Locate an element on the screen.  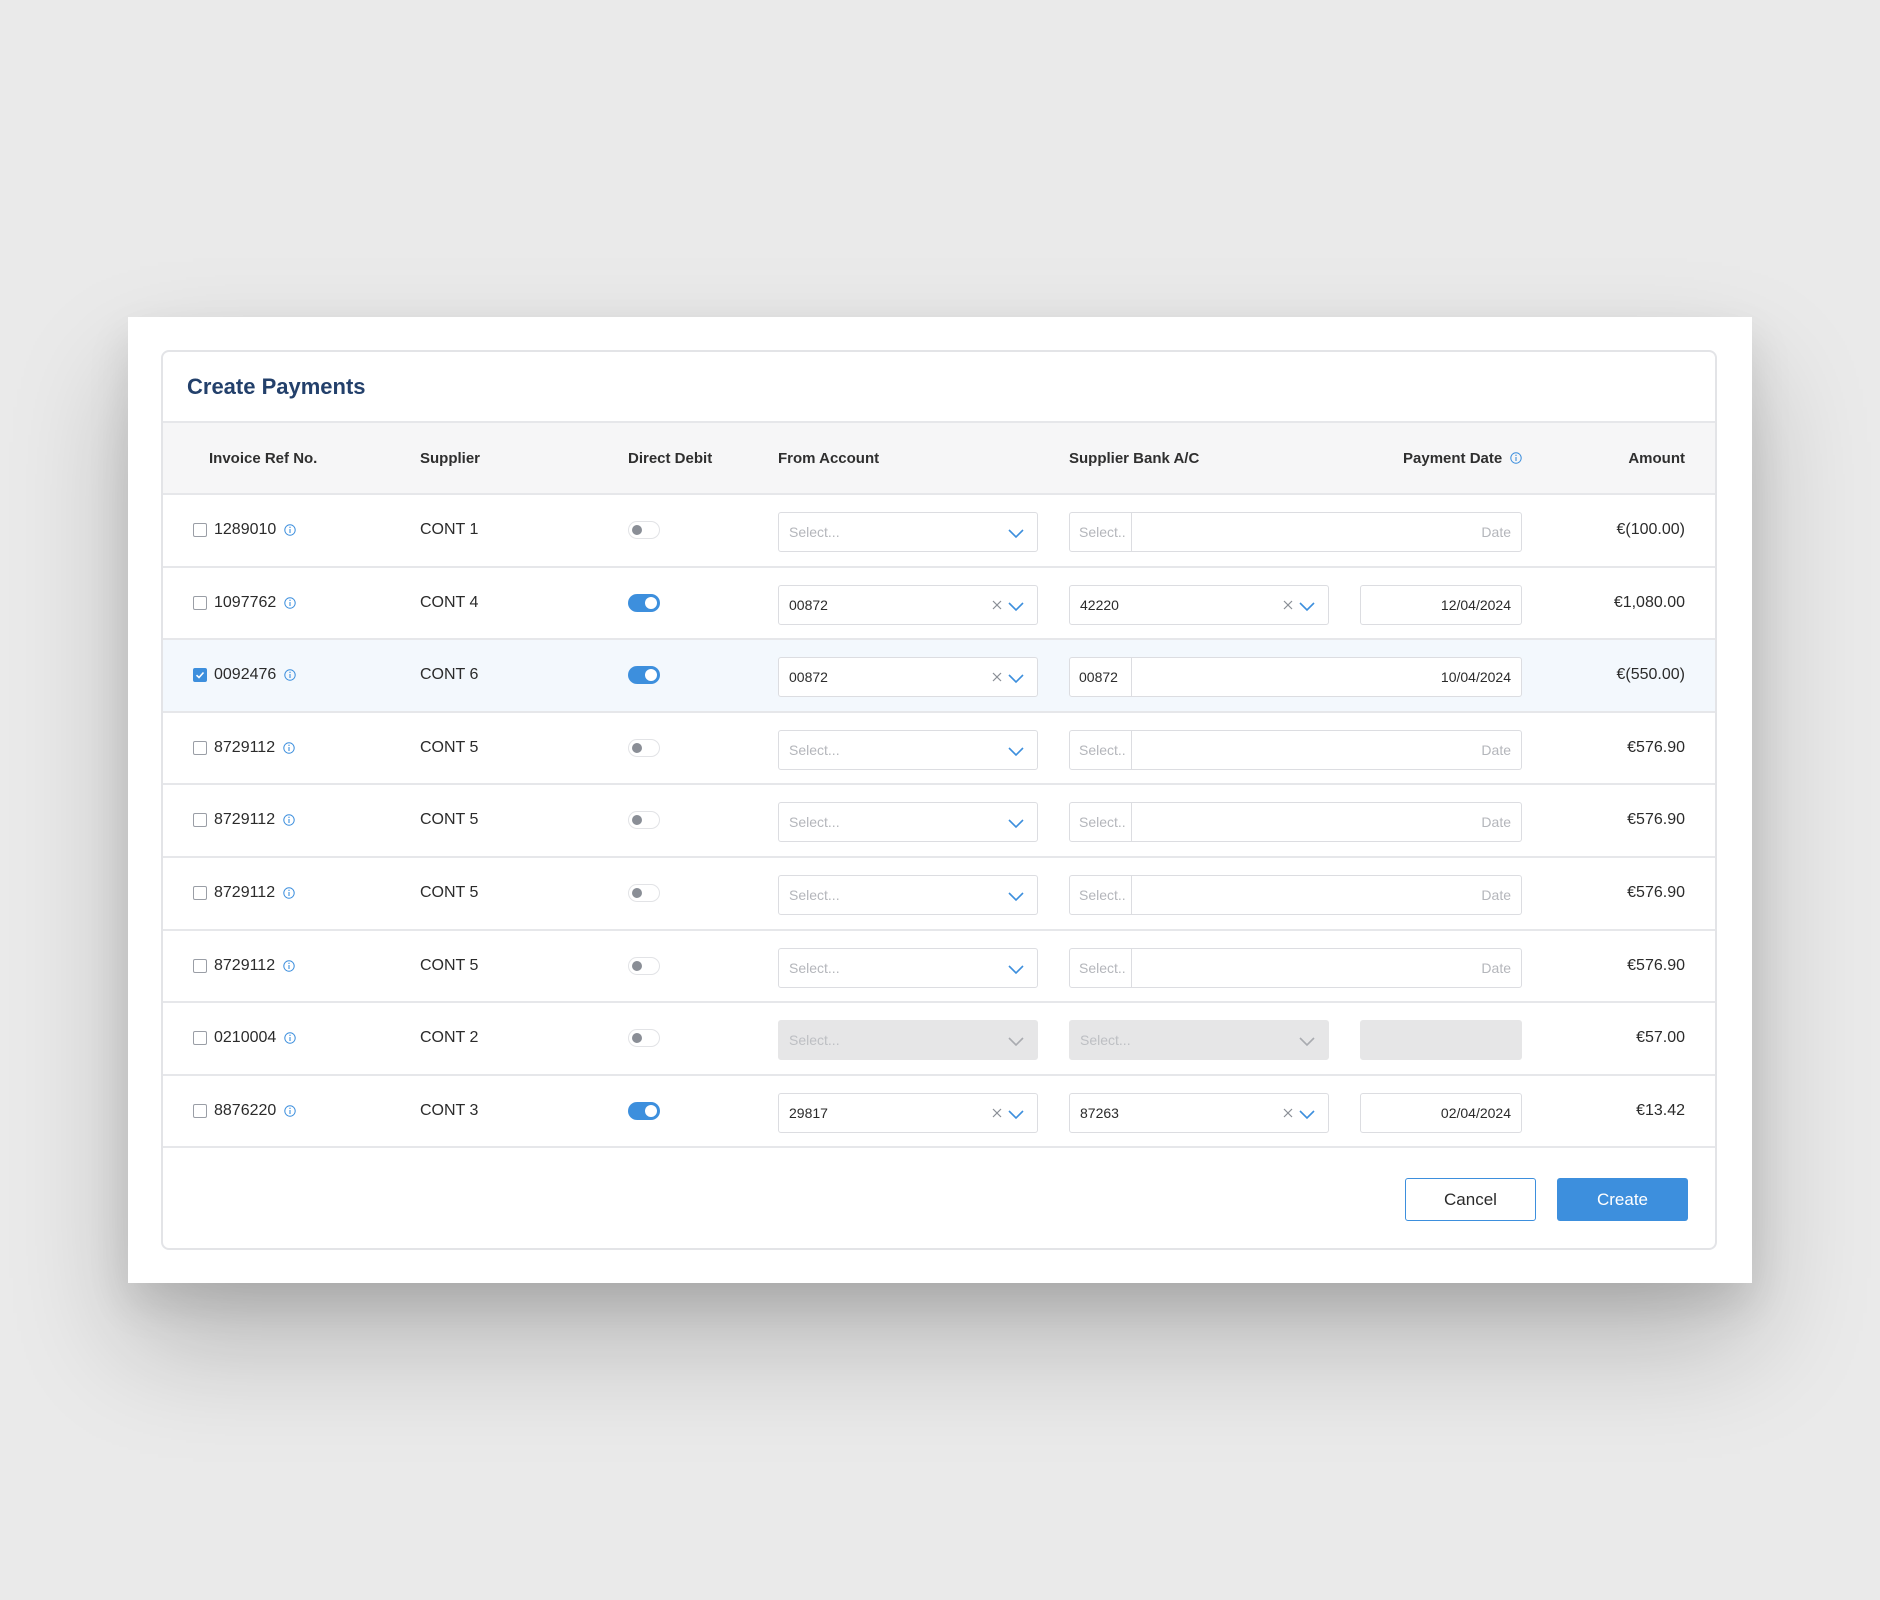
payment-date-input: 10/04/2024 is located at coordinates (1326, 677).